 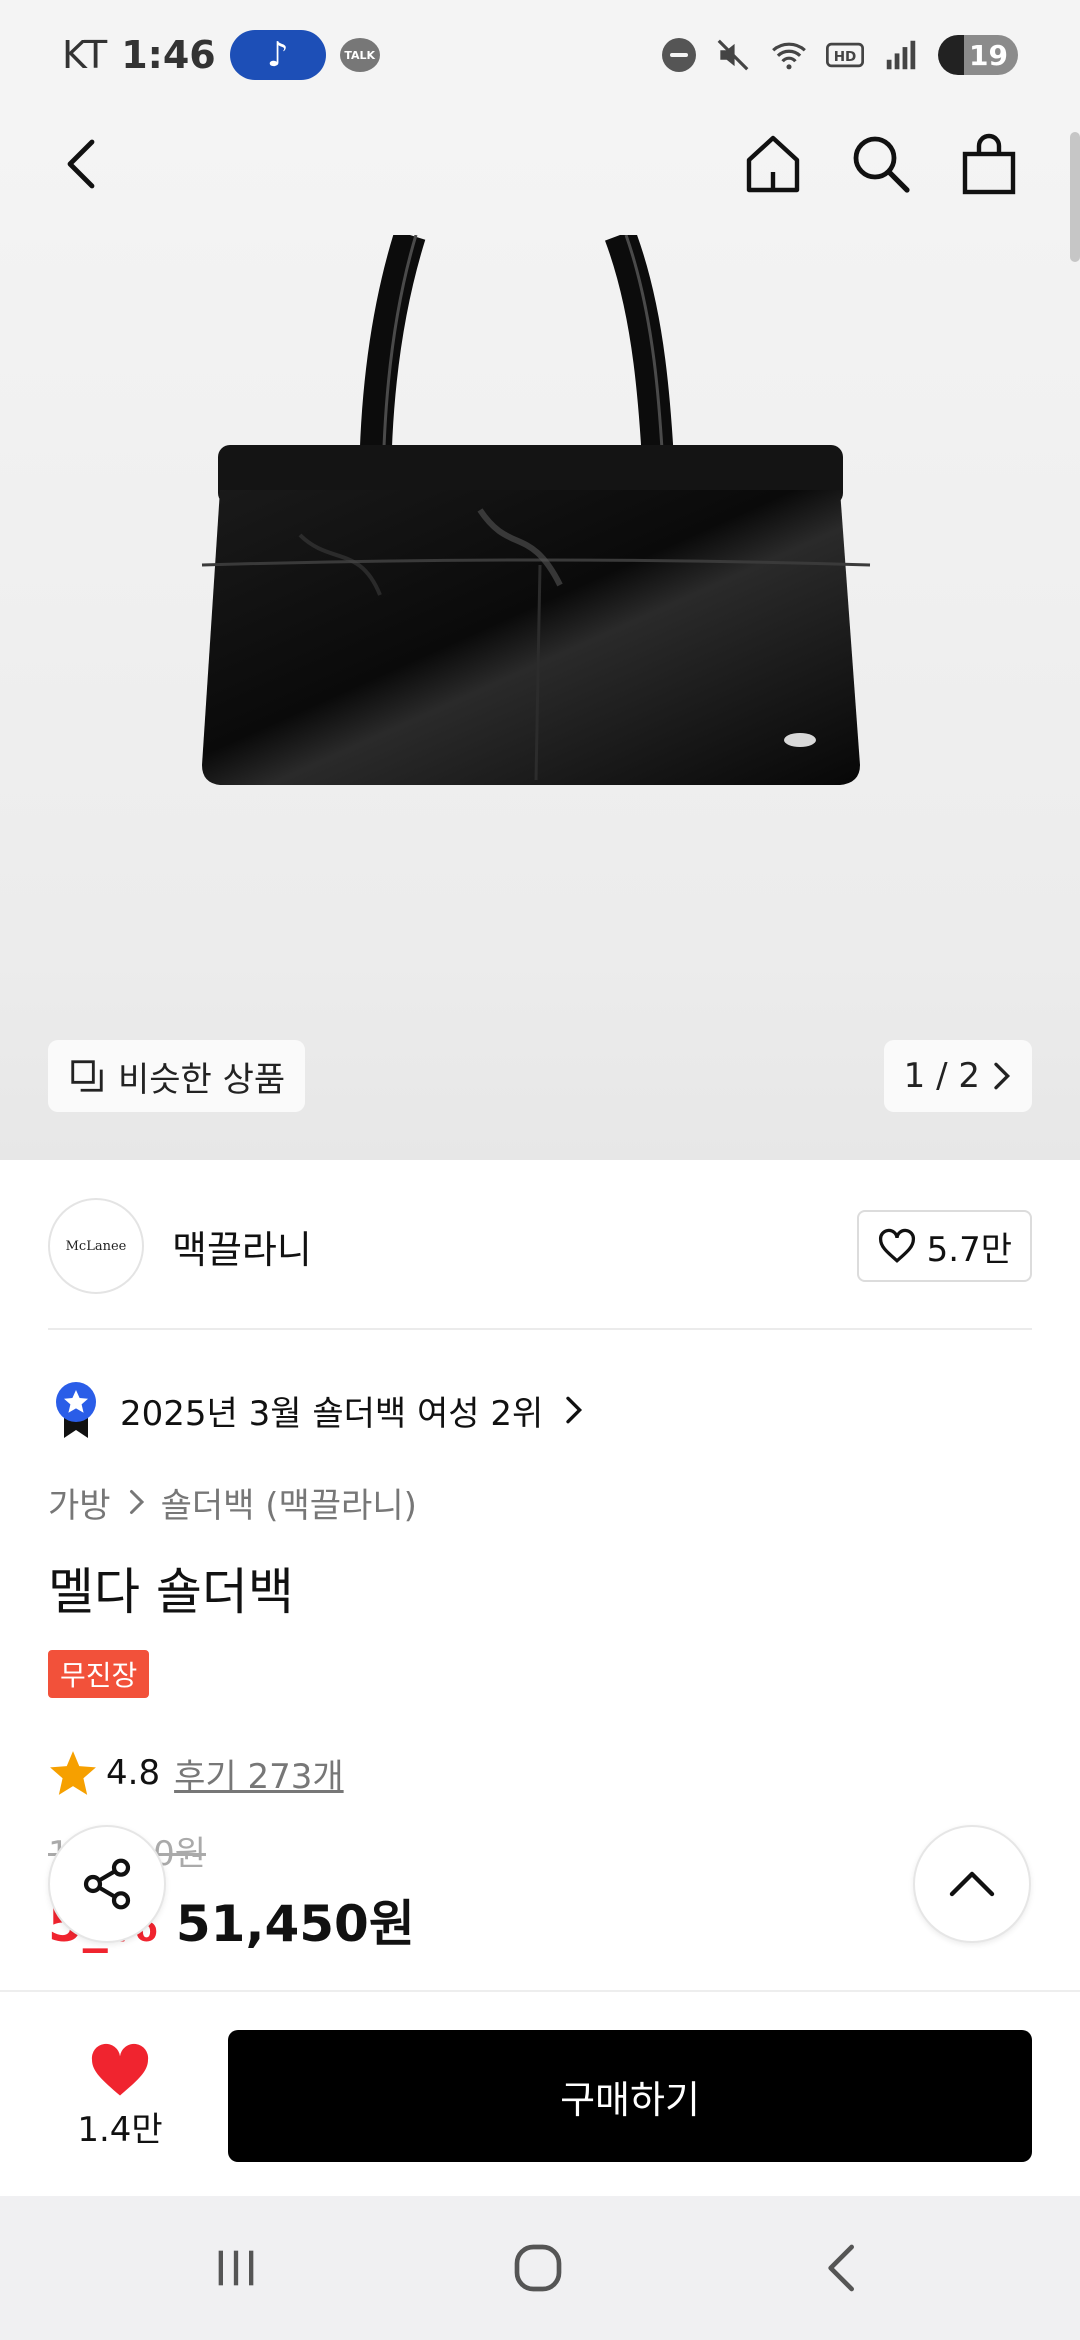 I want to click on purchase-bar: 1.4만 구매하기, so click(x=540, y=2093).